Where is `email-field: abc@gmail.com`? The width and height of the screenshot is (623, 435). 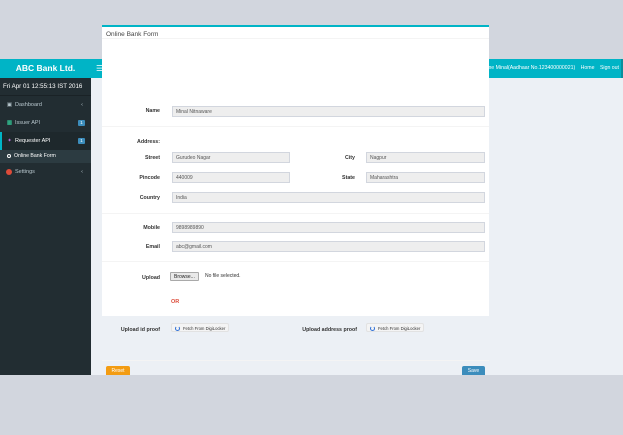
email-field: abc@gmail.com is located at coordinates (328, 246).